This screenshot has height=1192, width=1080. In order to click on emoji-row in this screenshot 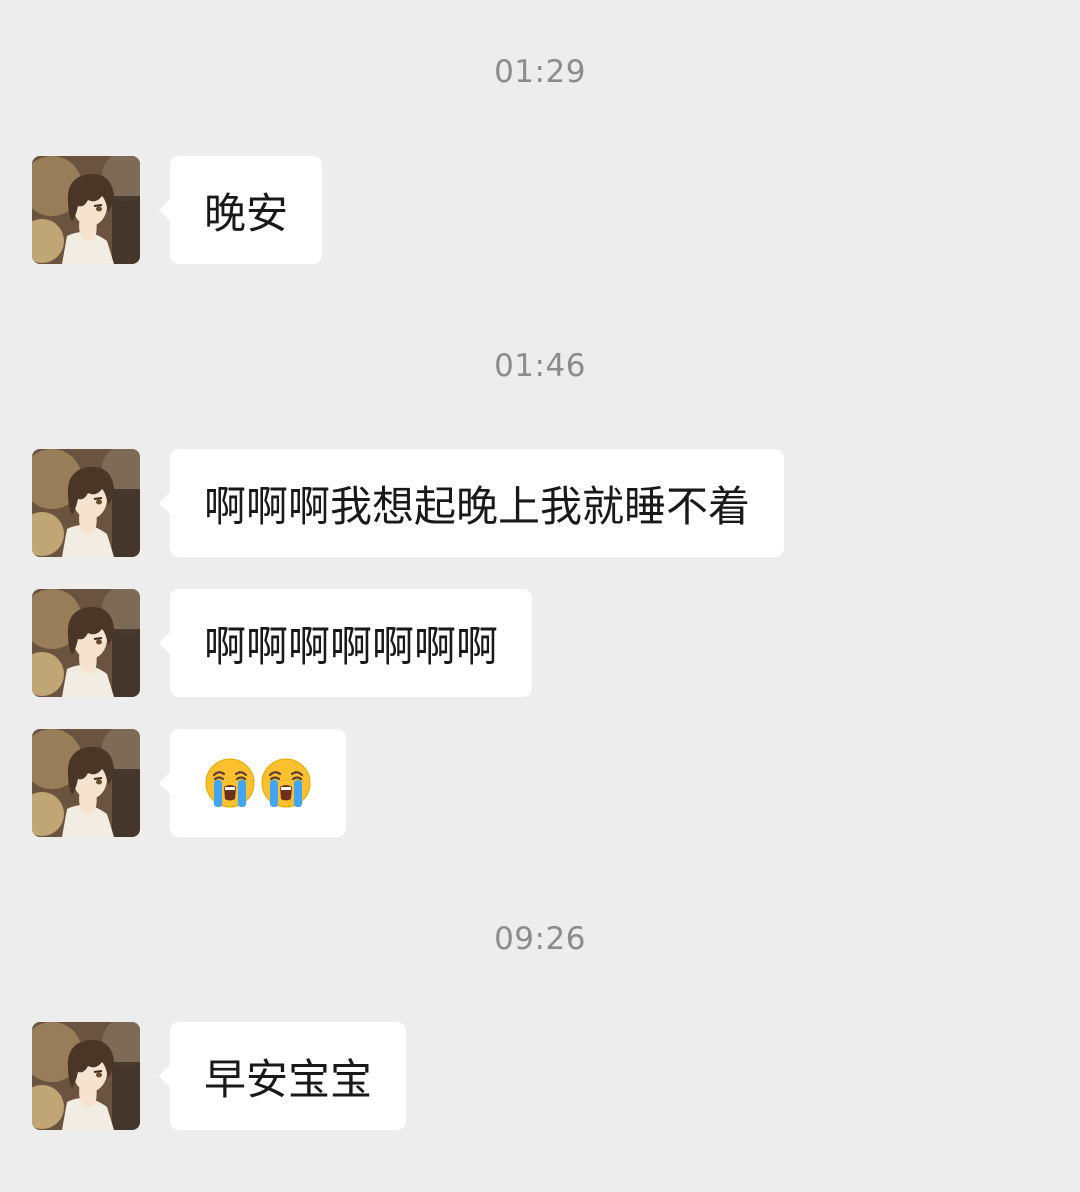, I will do `click(258, 783)`.